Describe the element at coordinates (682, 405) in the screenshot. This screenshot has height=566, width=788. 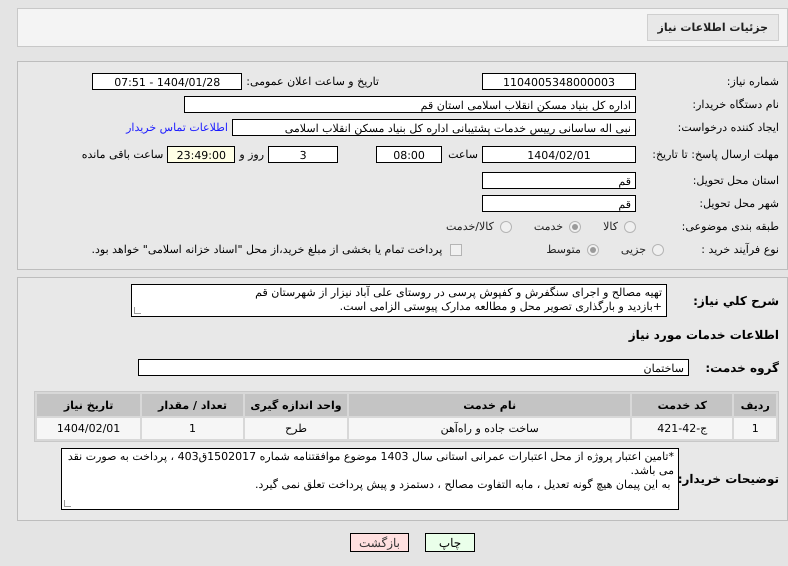
I see `column-header: کد خدمت` at that location.